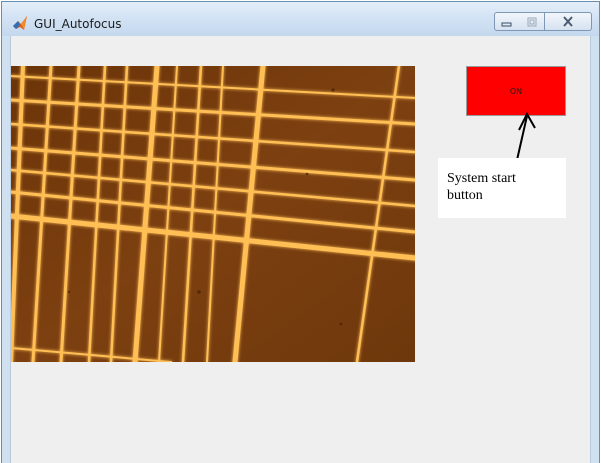 Image resolution: width=601 pixels, height=463 pixels. Describe the element at coordinates (526, 136) in the screenshot. I see `annotation-arrow` at that location.